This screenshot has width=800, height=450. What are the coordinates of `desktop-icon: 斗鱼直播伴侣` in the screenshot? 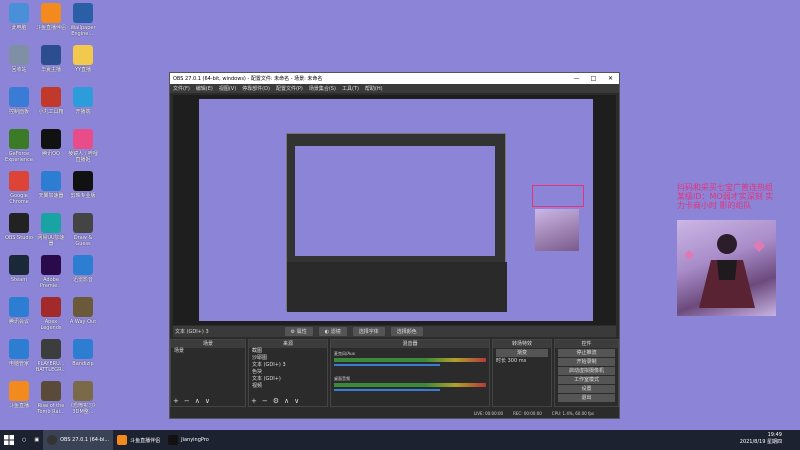 It's located at (51, 21).